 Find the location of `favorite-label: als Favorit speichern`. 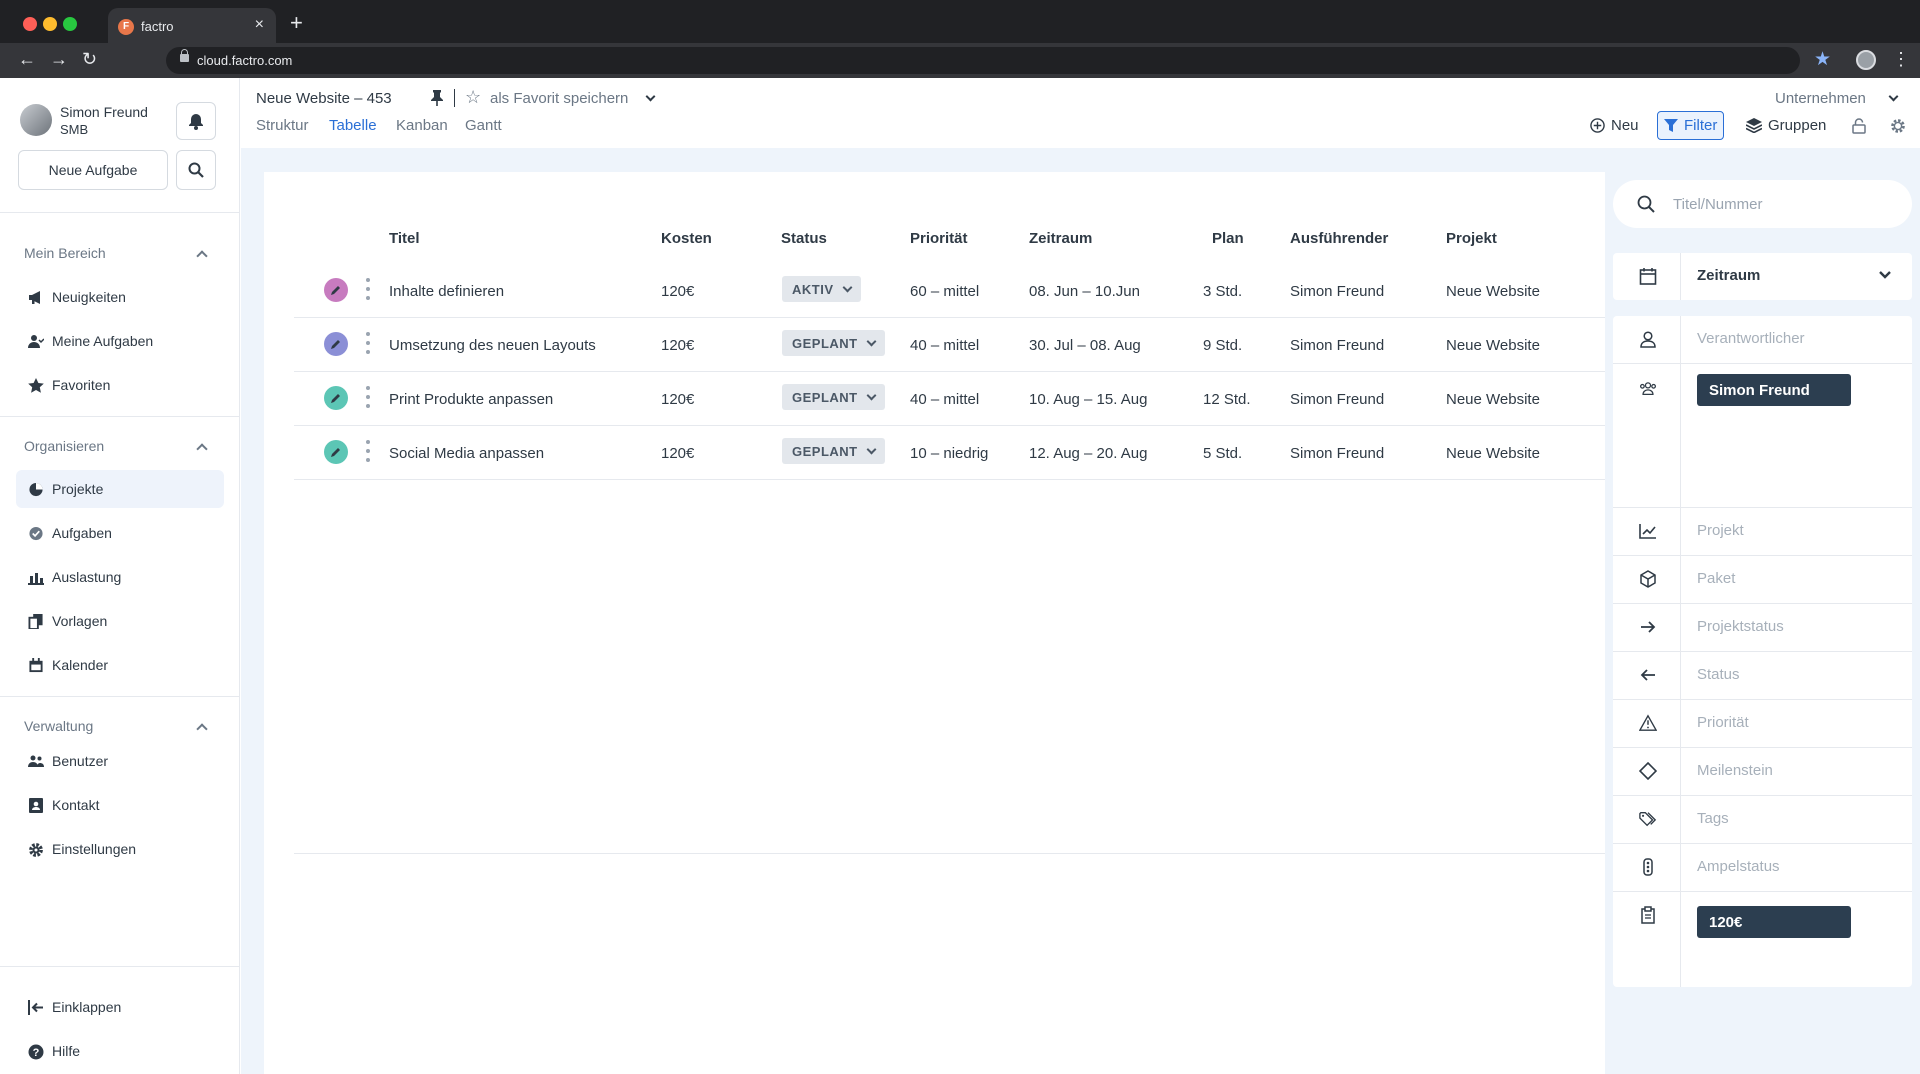

favorite-label: als Favorit speichern is located at coordinates (559, 98).